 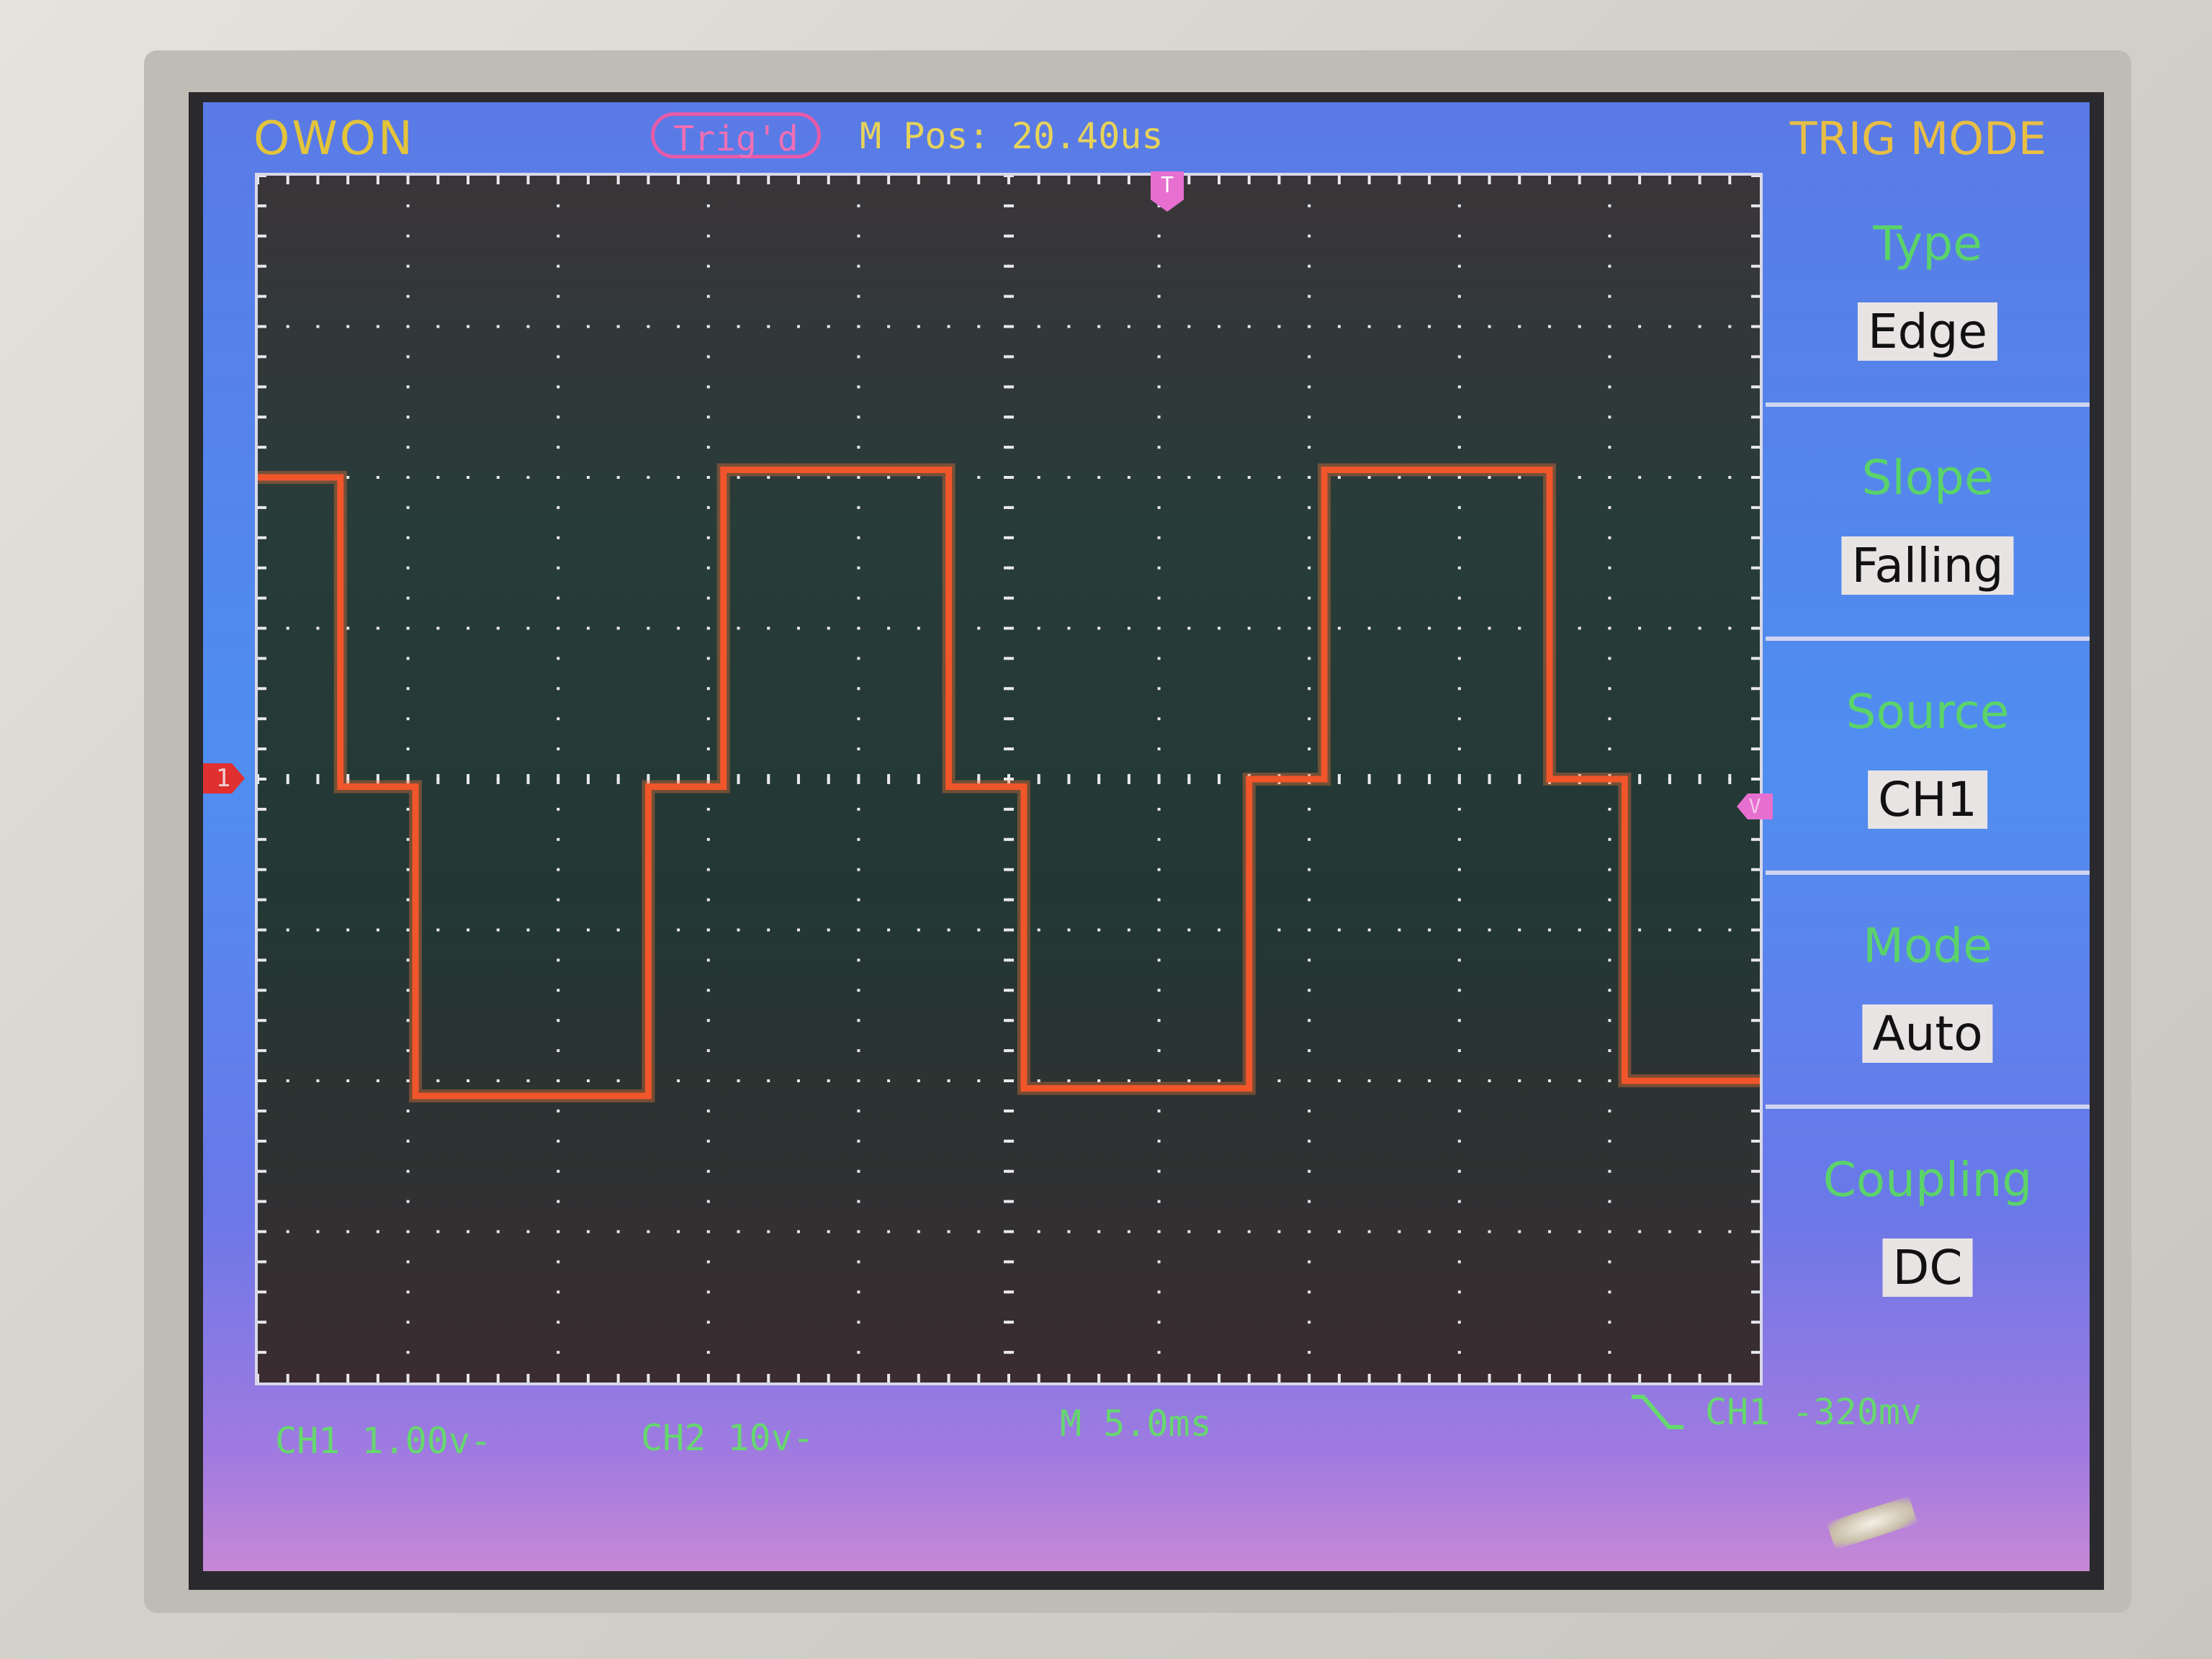 I want to click on menu-item-coupling: Coupling DC, so click(x=1928, y=1226).